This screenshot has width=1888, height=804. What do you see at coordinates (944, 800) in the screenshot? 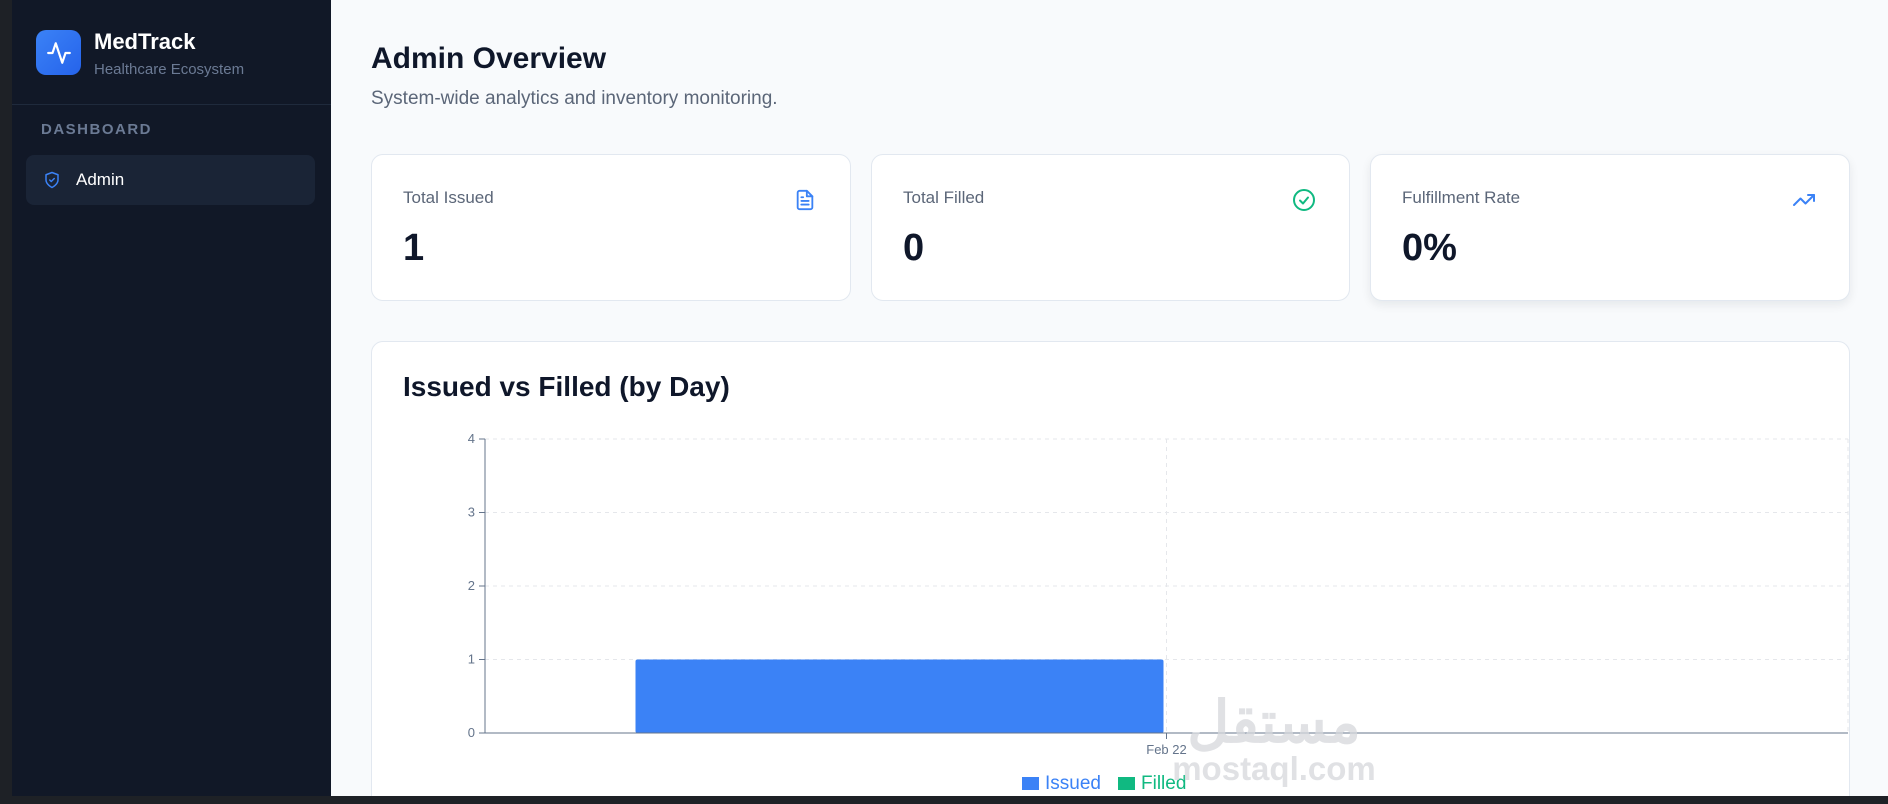
I see `window-edge-bottom` at bounding box center [944, 800].